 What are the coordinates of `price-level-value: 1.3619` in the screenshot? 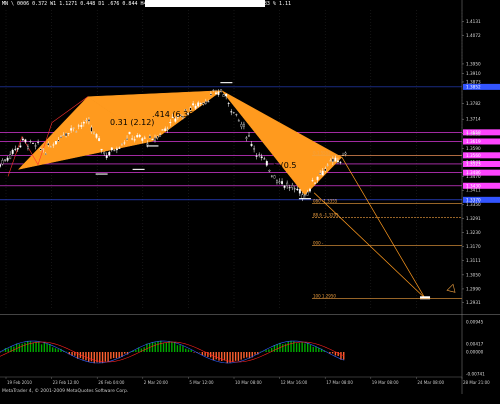 It's located at (473, 141).